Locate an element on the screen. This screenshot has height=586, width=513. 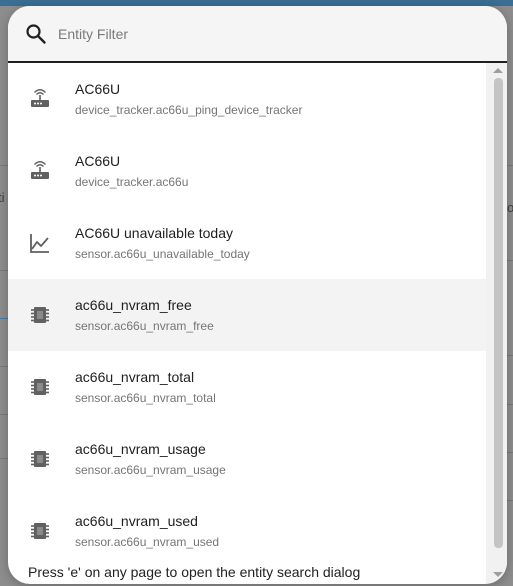
entity-name: ac66u_nvram_usage is located at coordinates (140, 449).